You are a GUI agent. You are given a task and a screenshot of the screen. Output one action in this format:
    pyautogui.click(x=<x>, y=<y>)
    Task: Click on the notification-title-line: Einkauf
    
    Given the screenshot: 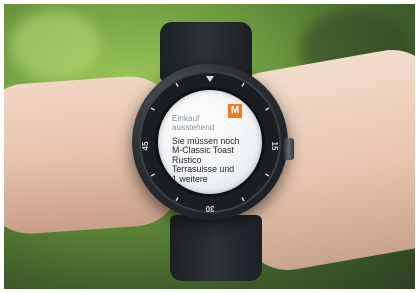 What is the action you would take?
    pyautogui.click(x=186, y=118)
    